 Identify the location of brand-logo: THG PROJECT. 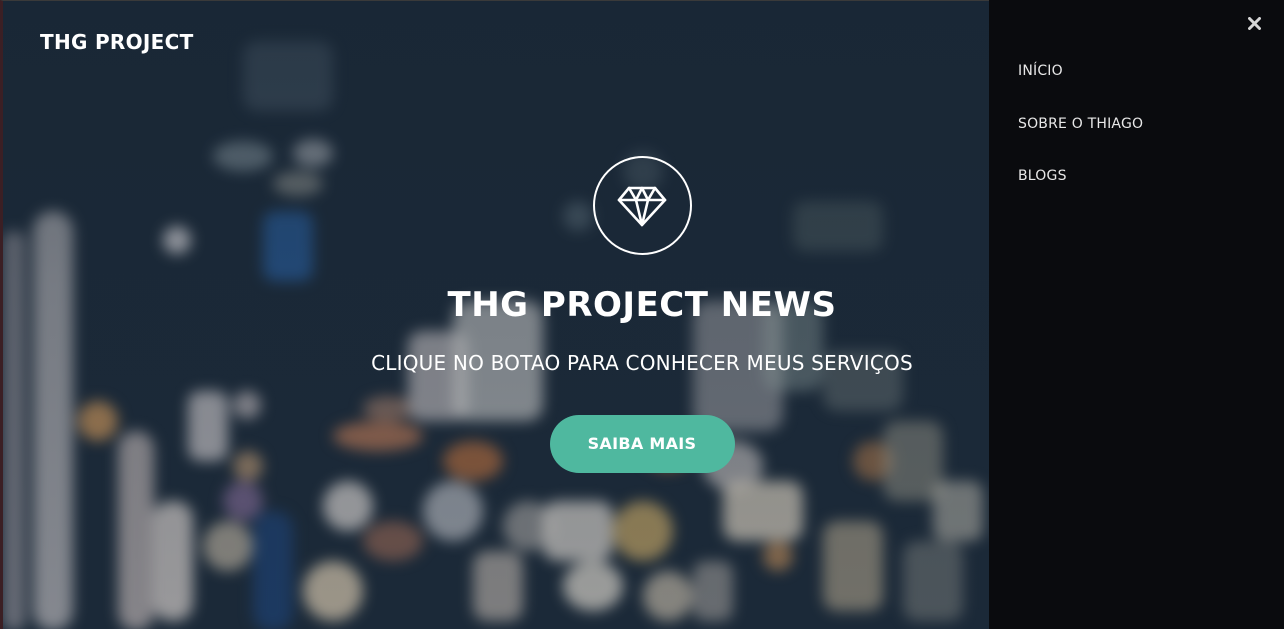
(117, 42).